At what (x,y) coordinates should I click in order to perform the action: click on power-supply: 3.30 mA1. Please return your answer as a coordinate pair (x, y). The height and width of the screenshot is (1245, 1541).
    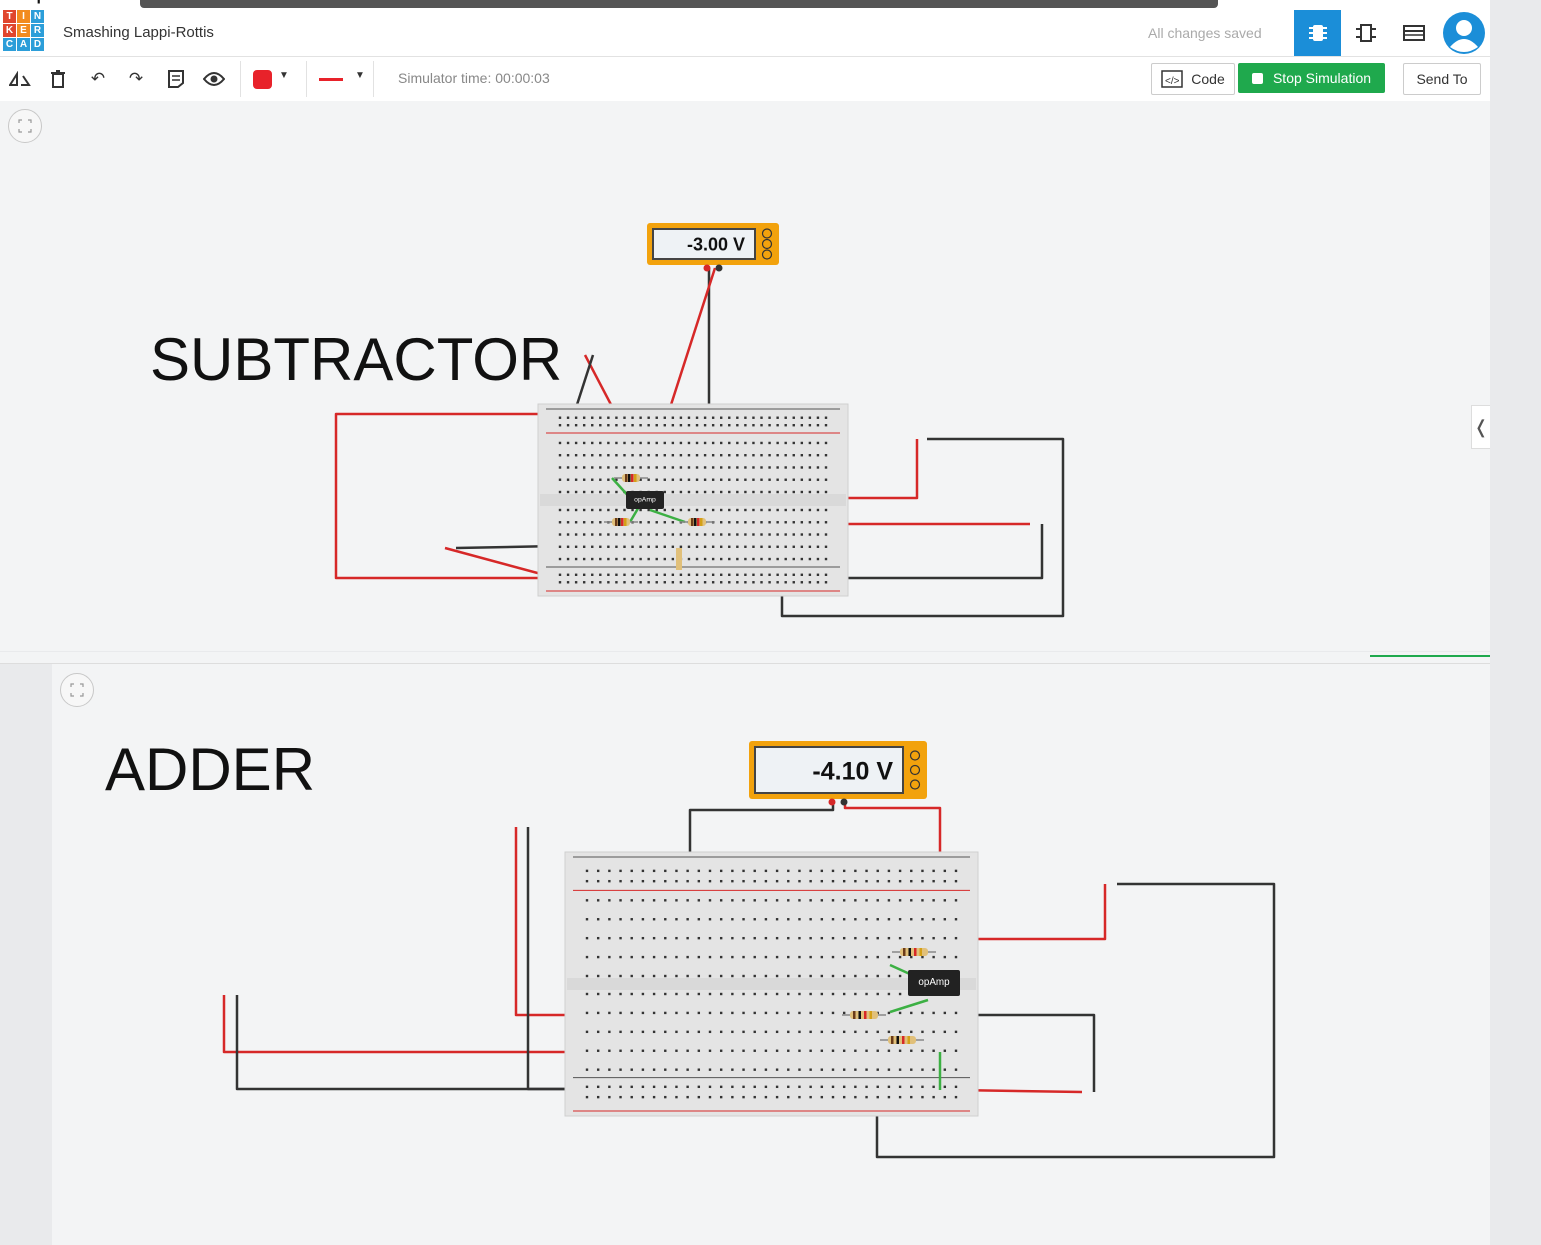
    Looking at the image, I should click on (31, 2).